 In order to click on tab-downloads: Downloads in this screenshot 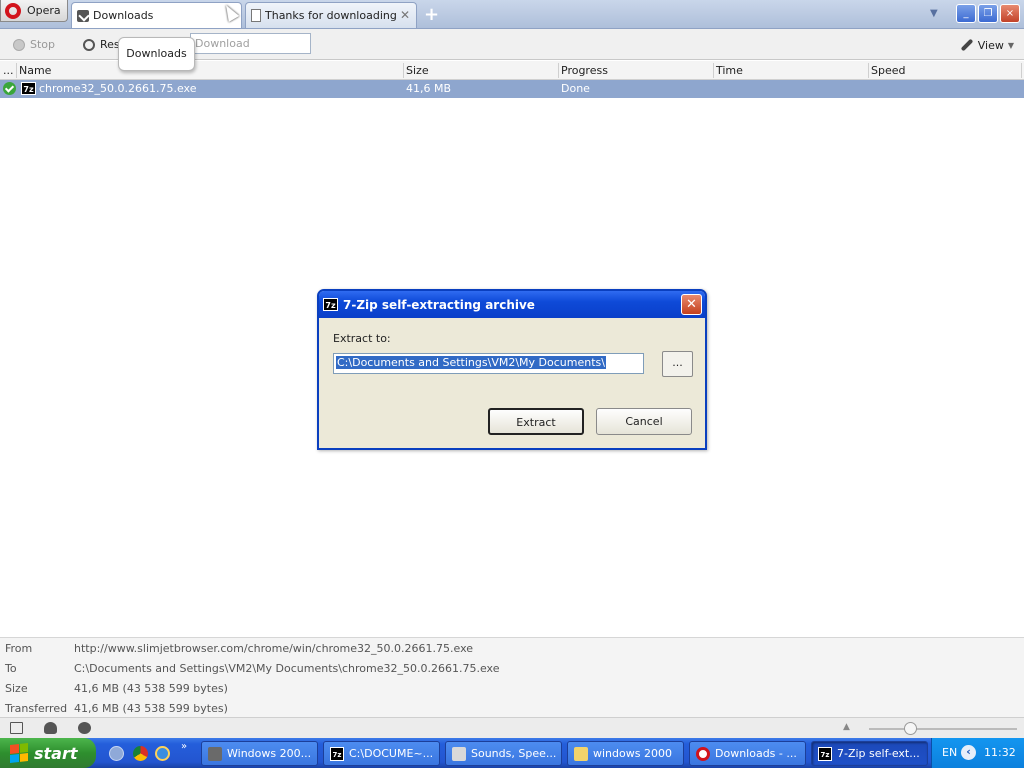, I will do `click(156, 15)`.